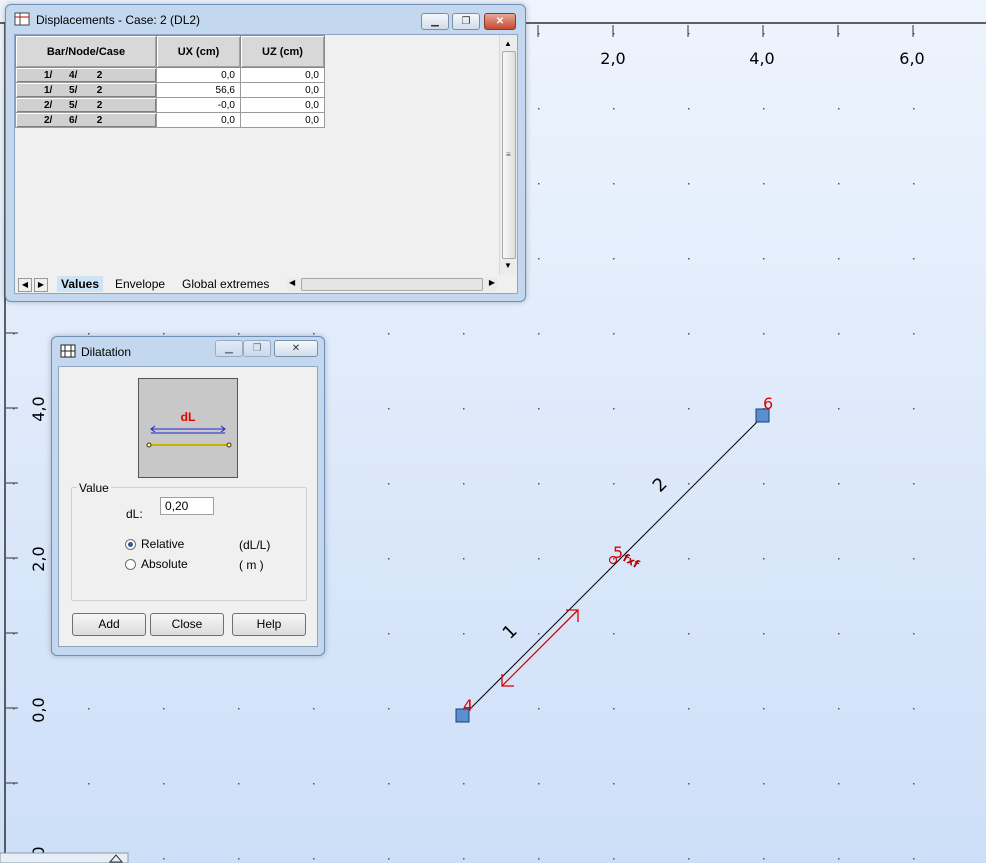 The height and width of the screenshot is (863, 986). What do you see at coordinates (761, 58) in the screenshot?
I see `x-tick-label: 4,0` at bounding box center [761, 58].